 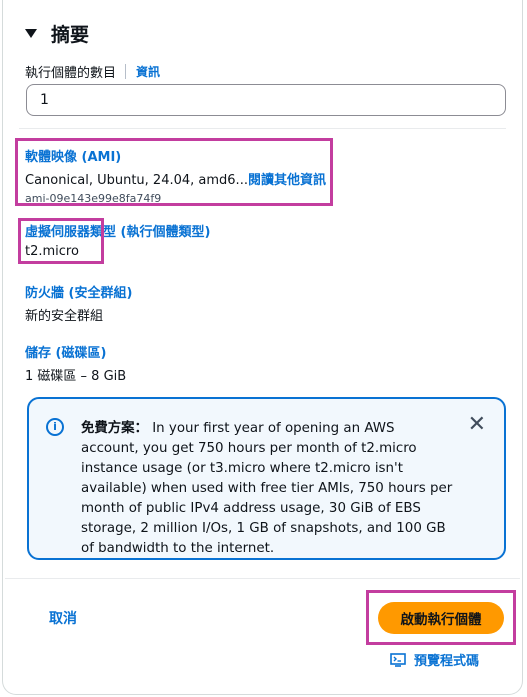 I want to click on firewall-title: 防火牆 (安全群組), so click(x=78, y=291).